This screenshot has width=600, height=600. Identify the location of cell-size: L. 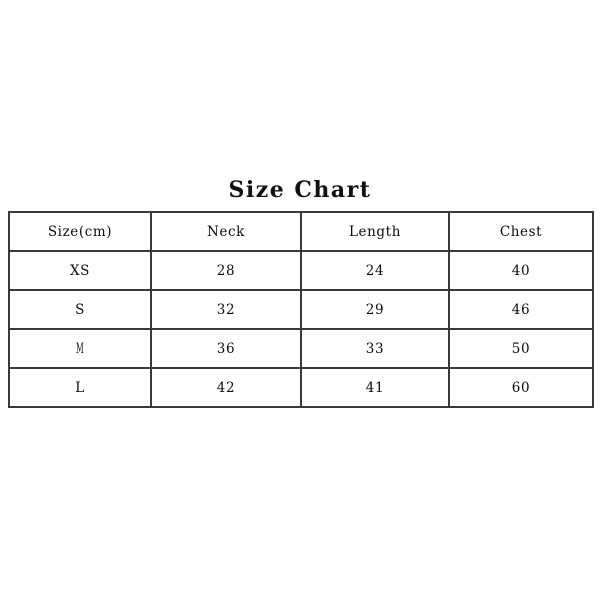
(80, 387).